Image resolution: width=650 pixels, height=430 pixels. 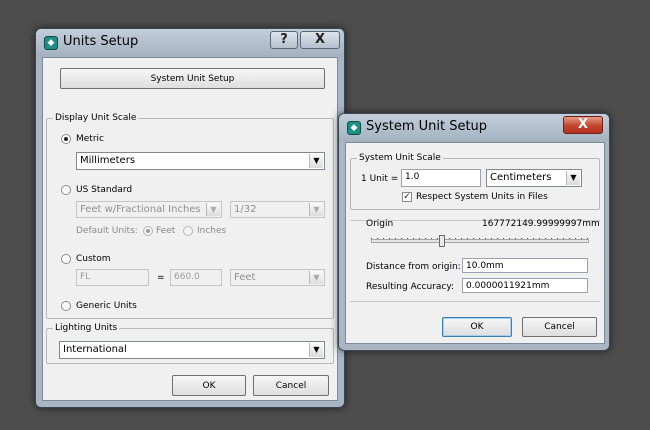 I want to click on metric-units-dropdown: Millimeters ▼, so click(x=200, y=161).